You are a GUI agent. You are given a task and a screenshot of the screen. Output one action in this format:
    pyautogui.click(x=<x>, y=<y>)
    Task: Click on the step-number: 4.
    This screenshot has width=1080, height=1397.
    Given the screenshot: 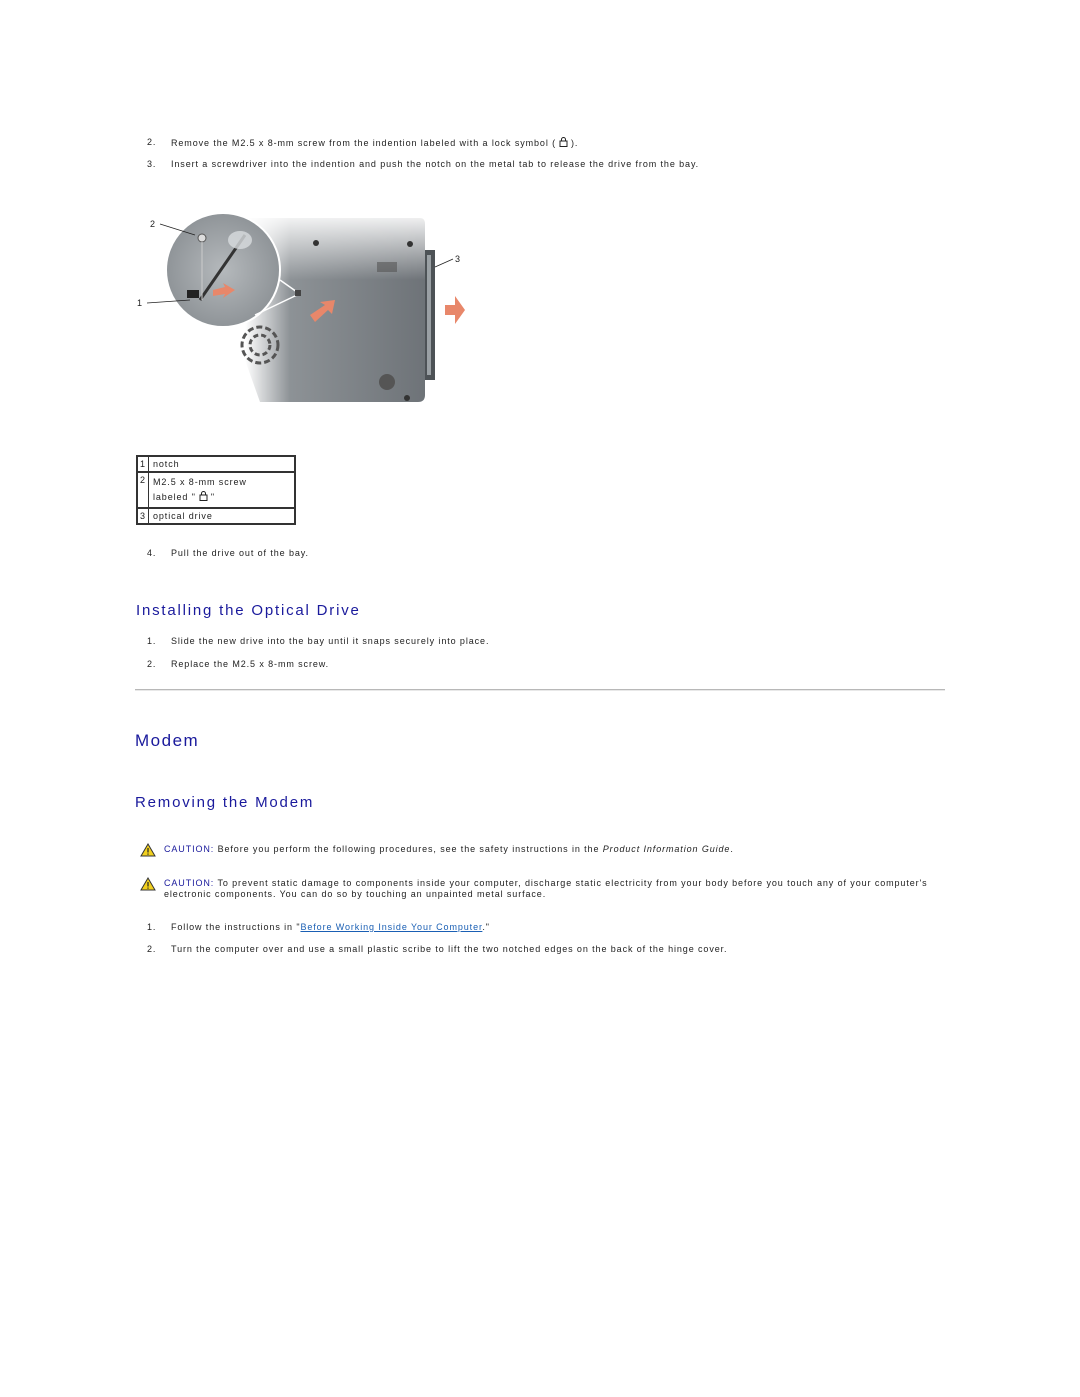 What is the action you would take?
    pyautogui.click(x=152, y=553)
    